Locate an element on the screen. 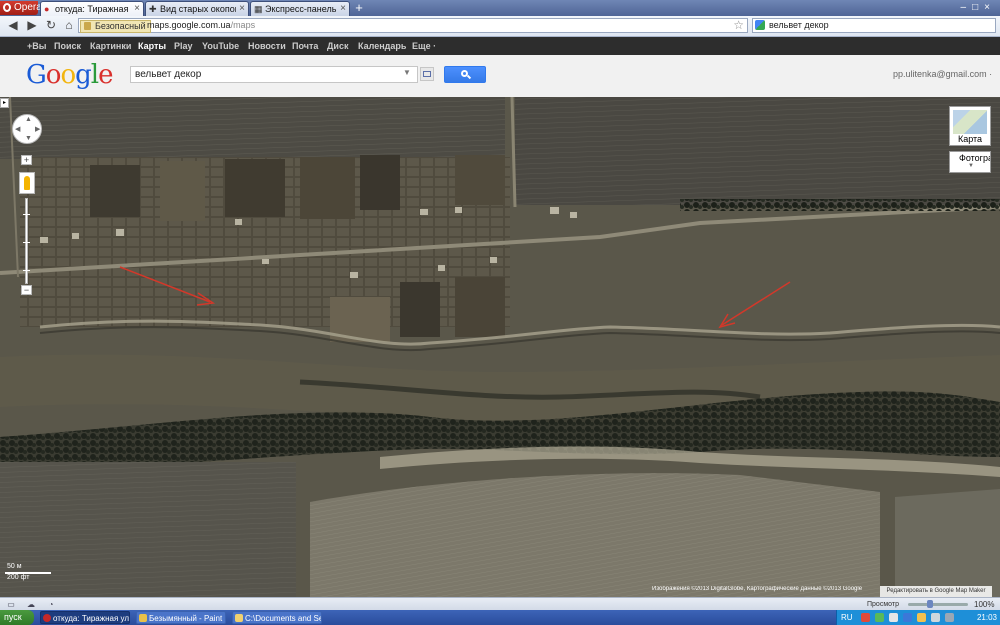 This screenshot has height=625, width=1000. page-zoom-percent: 100% is located at coordinates (984, 604).